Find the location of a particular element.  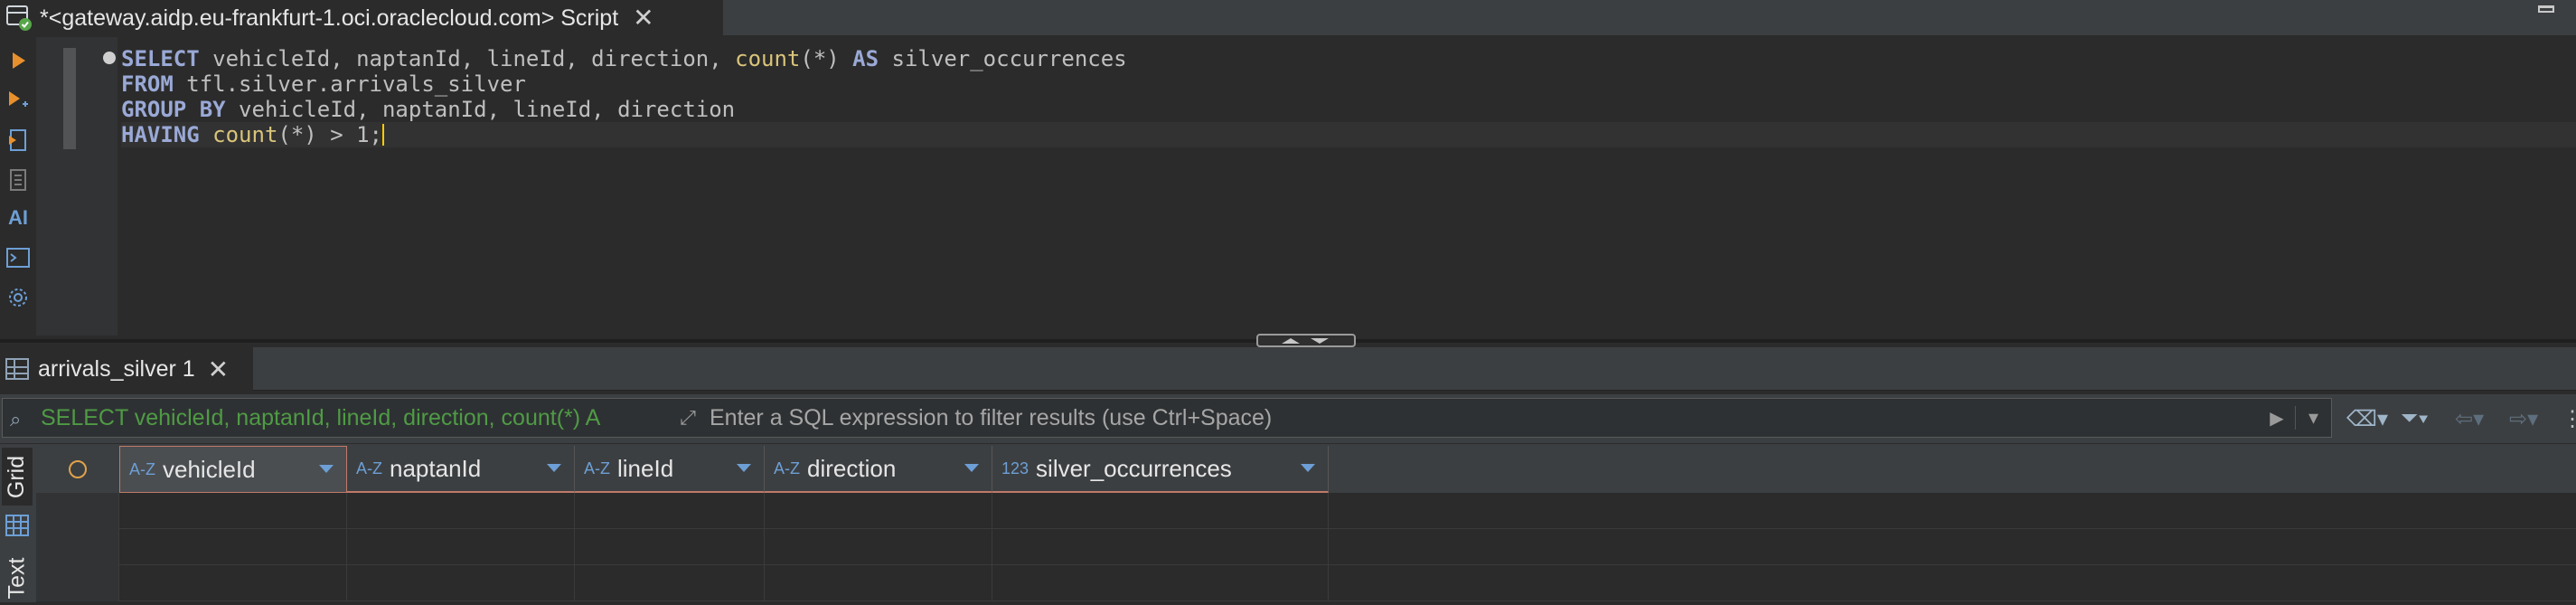

sql-text: (*) is located at coordinates (826, 58).